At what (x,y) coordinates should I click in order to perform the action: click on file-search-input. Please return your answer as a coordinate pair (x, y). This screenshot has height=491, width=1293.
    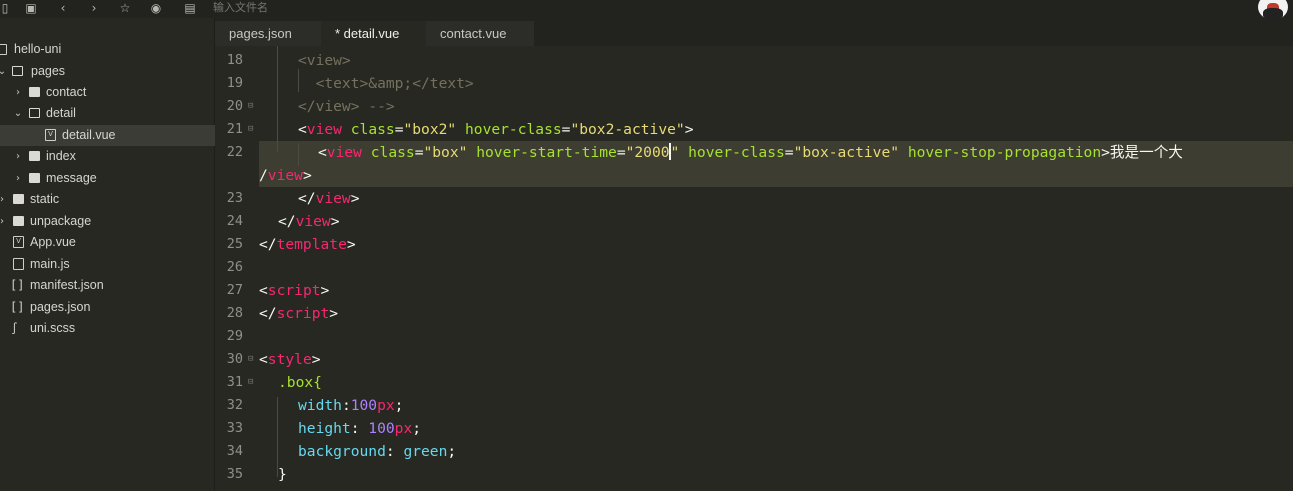
    Looking at the image, I should click on (353, 8).